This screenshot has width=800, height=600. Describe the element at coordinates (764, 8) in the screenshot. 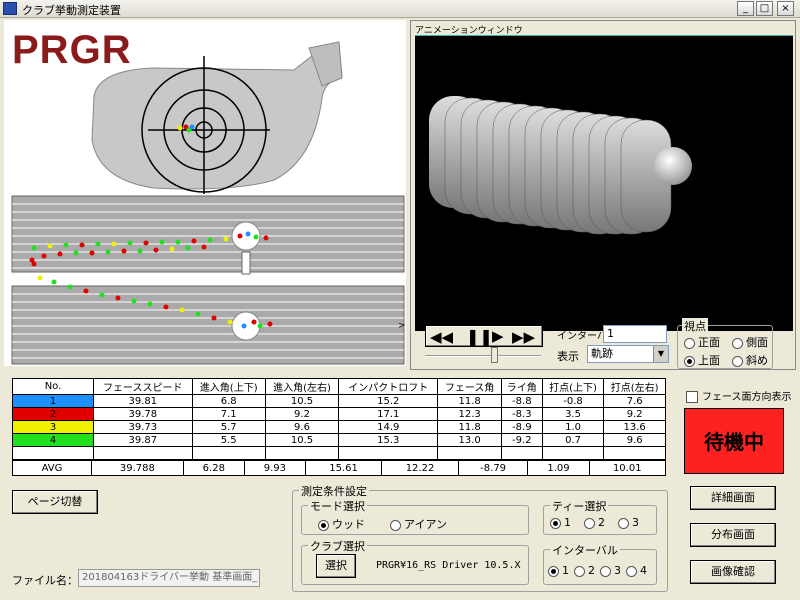

I see `maximize-button: □` at that location.